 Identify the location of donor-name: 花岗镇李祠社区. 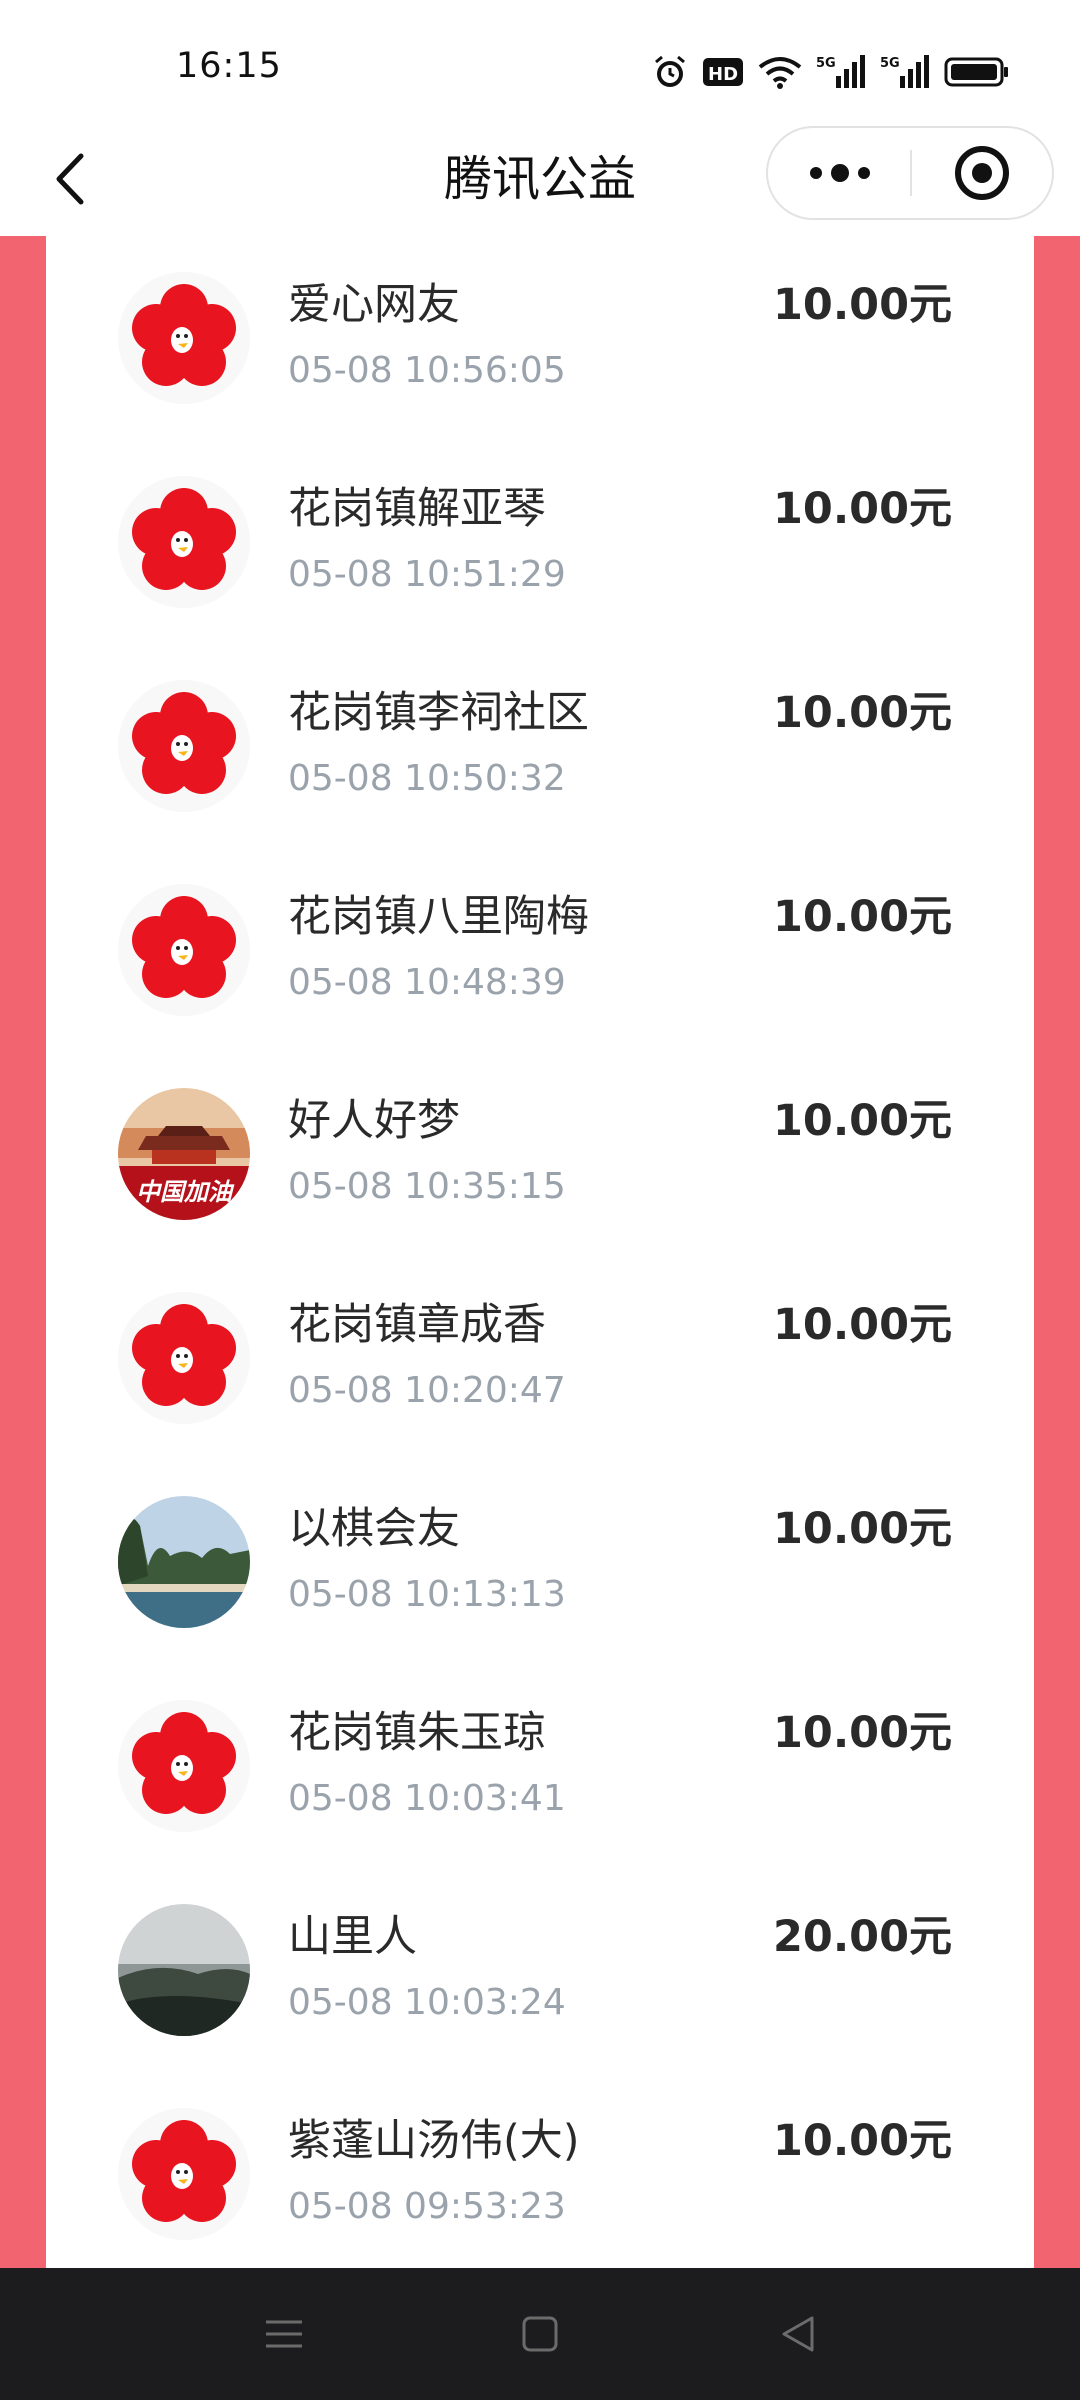
(438, 713).